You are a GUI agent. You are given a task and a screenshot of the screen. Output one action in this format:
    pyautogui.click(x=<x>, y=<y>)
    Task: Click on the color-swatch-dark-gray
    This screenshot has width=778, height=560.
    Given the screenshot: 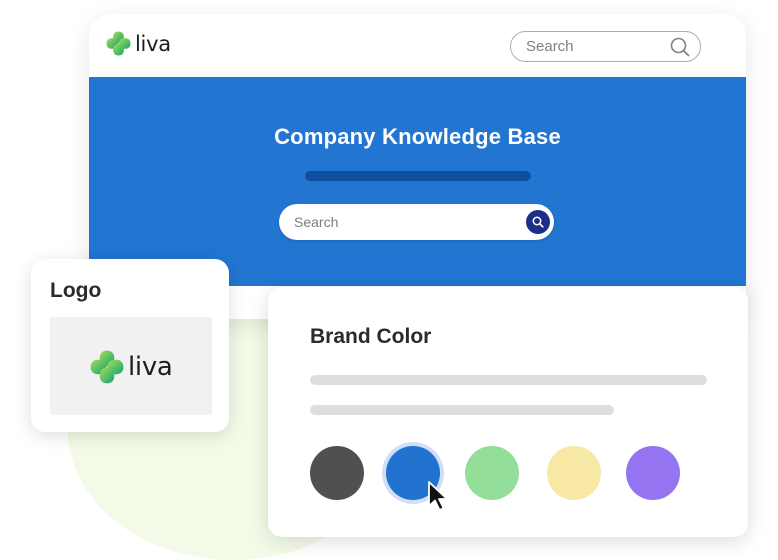 What is the action you would take?
    pyautogui.click(x=337, y=473)
    